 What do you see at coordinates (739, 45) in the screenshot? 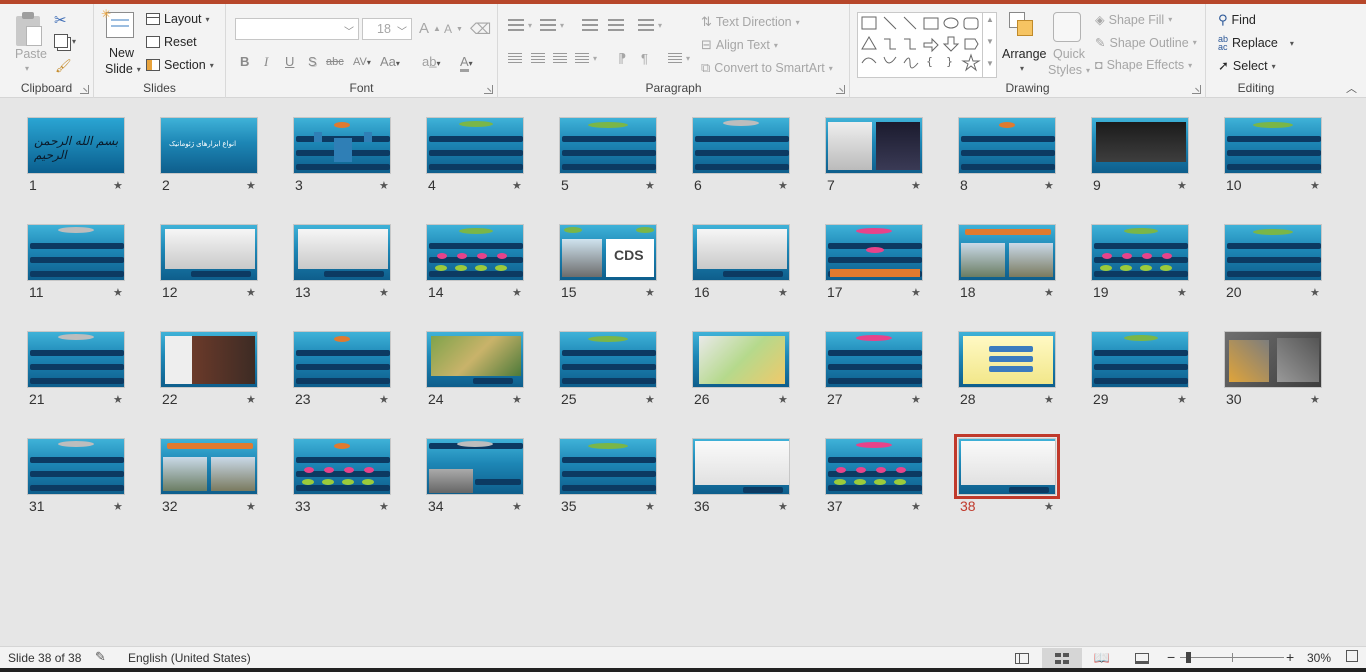
I see `align-text-button: ⊟ Align Text ▾` at bounding box center [739, 45].